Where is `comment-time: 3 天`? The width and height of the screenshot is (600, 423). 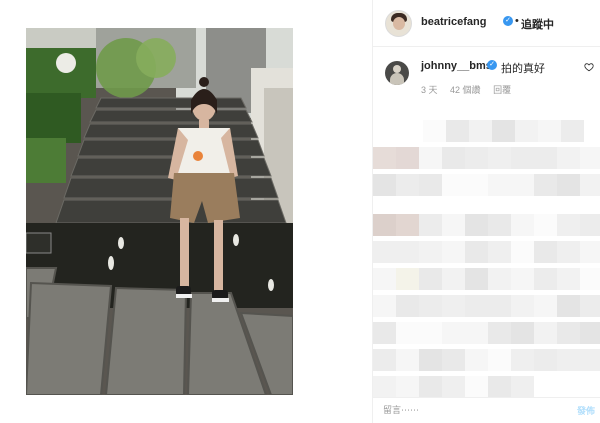
comment-time: 3 天 is located at coordinates (429, 90).